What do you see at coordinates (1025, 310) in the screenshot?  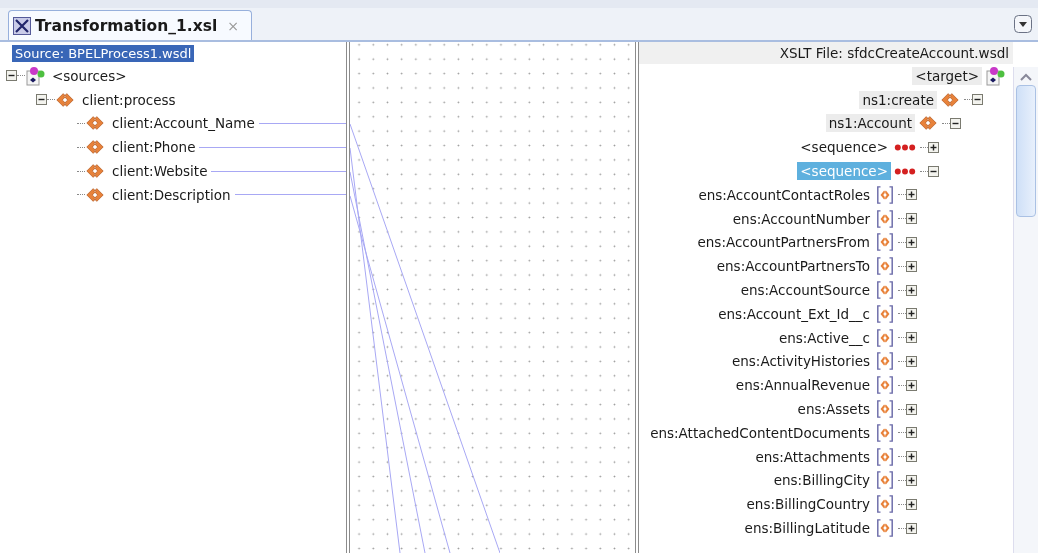 I see `scrollbar` at bounding box center [1025, 310].